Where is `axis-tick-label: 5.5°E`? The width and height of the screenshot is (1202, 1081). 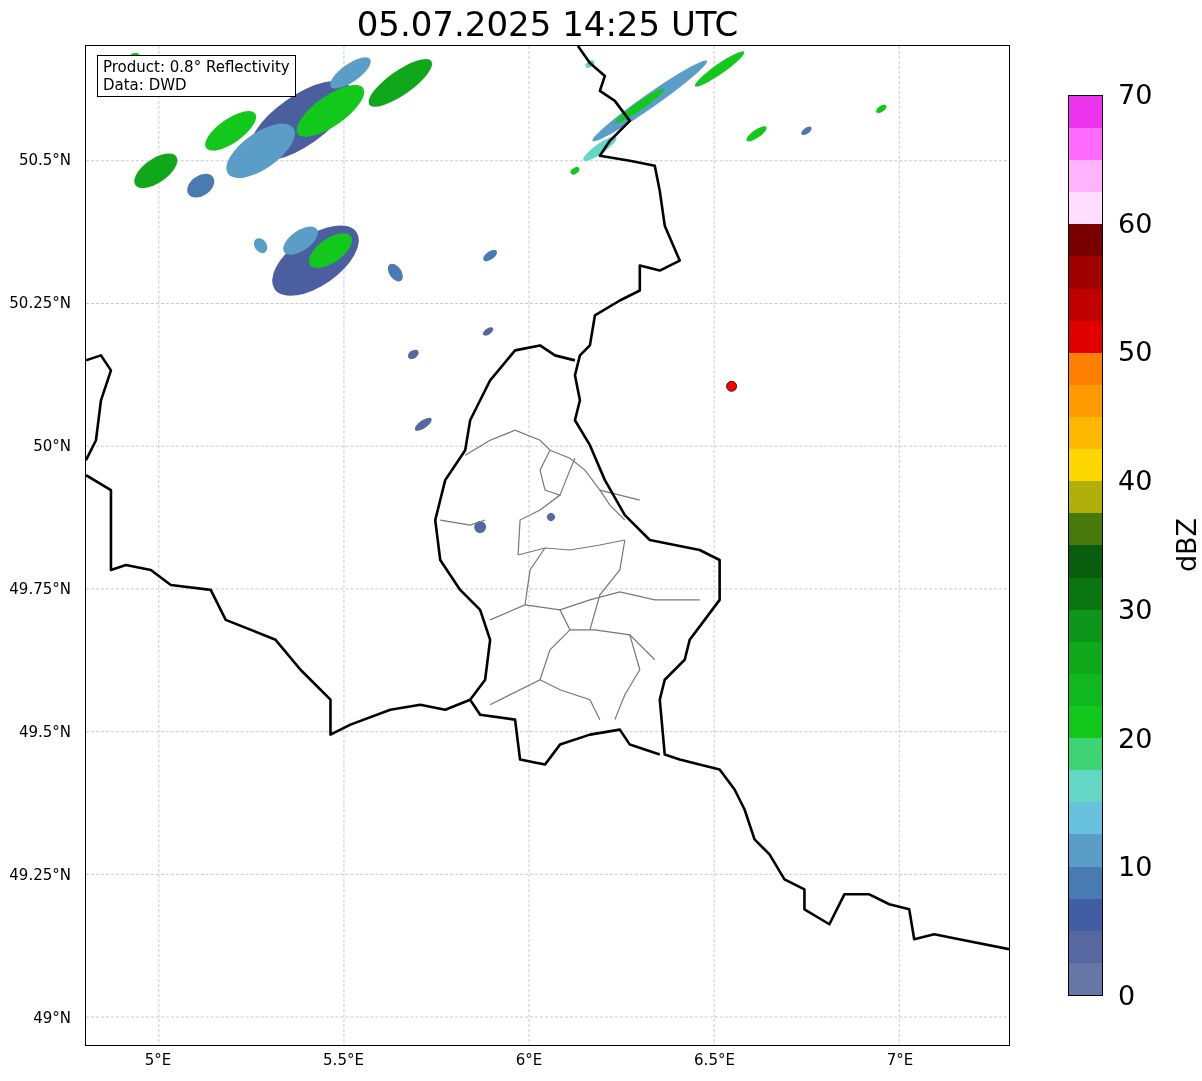
axis-tick-label: 5.5°E is located at coordinates (343, 1060).